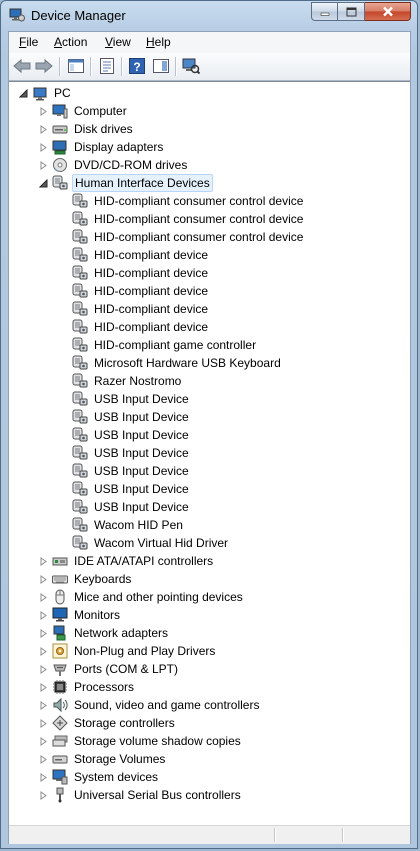 The width and height of the screenshot is (420, 851). What do you see at coordinates (116, 777) in the screenshot?
I see `tree-node-label: System devices` at bounding box center [116, 777].